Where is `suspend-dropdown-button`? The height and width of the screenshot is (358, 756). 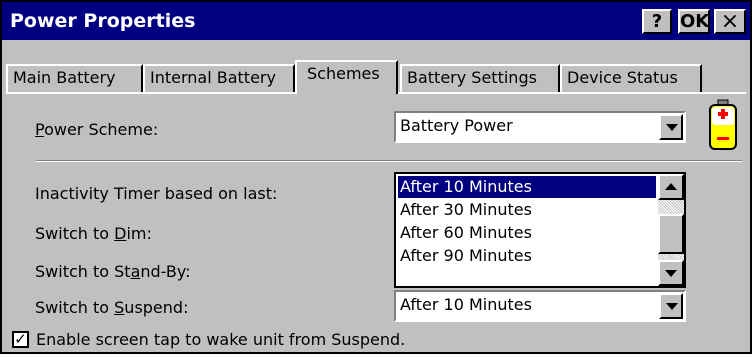 suspend-dropdown-button is located at coordinates (671, 306).